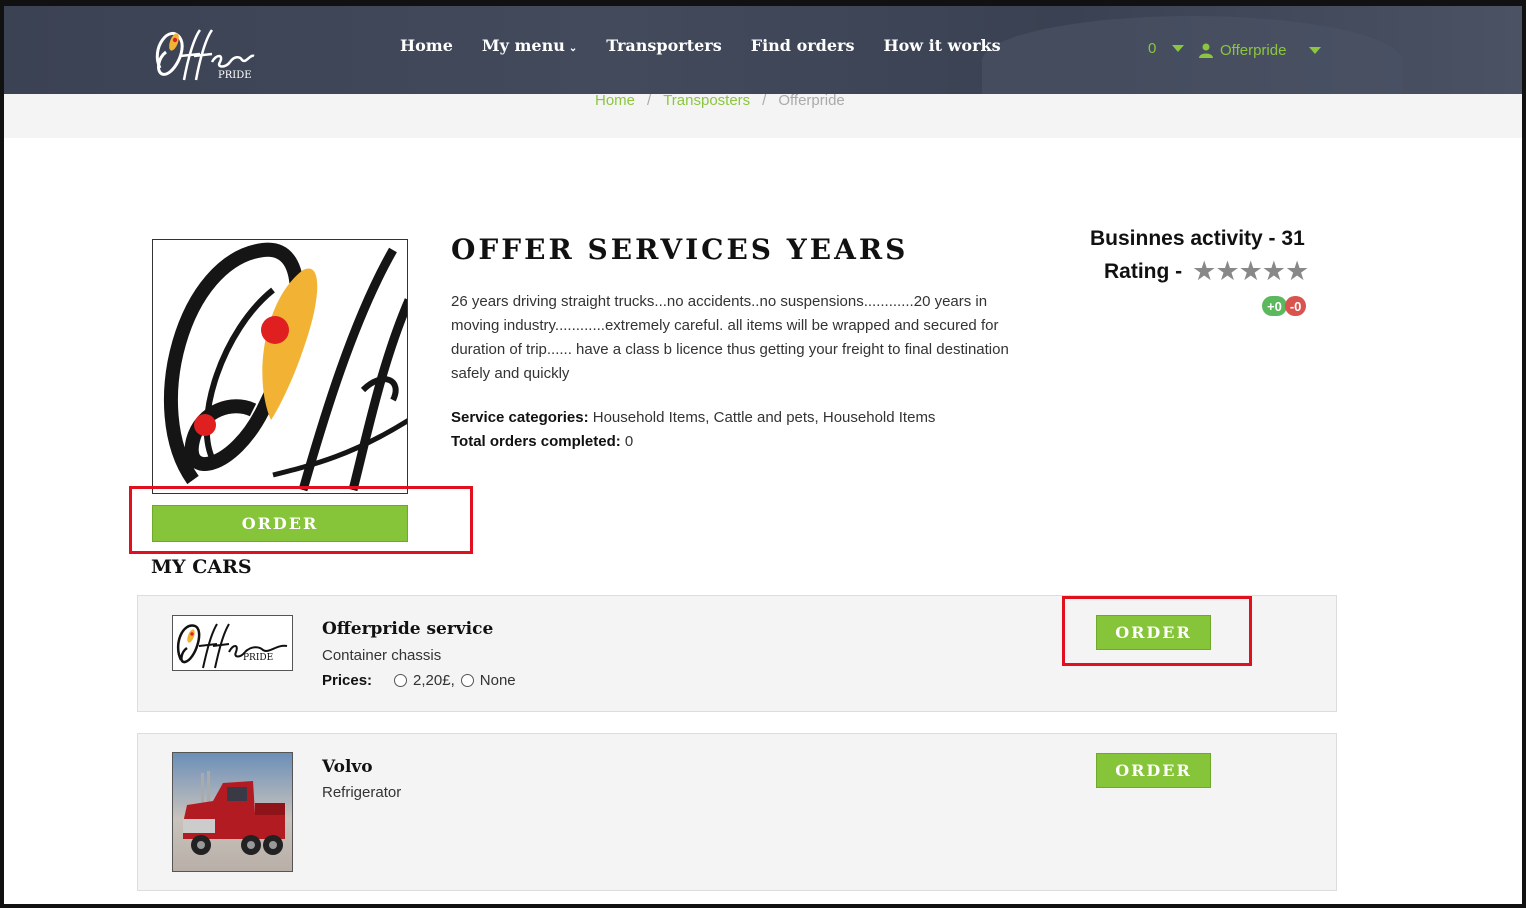 Image resolution: width=1526 pixels, height=908 pixels. I want to click on car-name: Offerpride service, so click(407, 629).